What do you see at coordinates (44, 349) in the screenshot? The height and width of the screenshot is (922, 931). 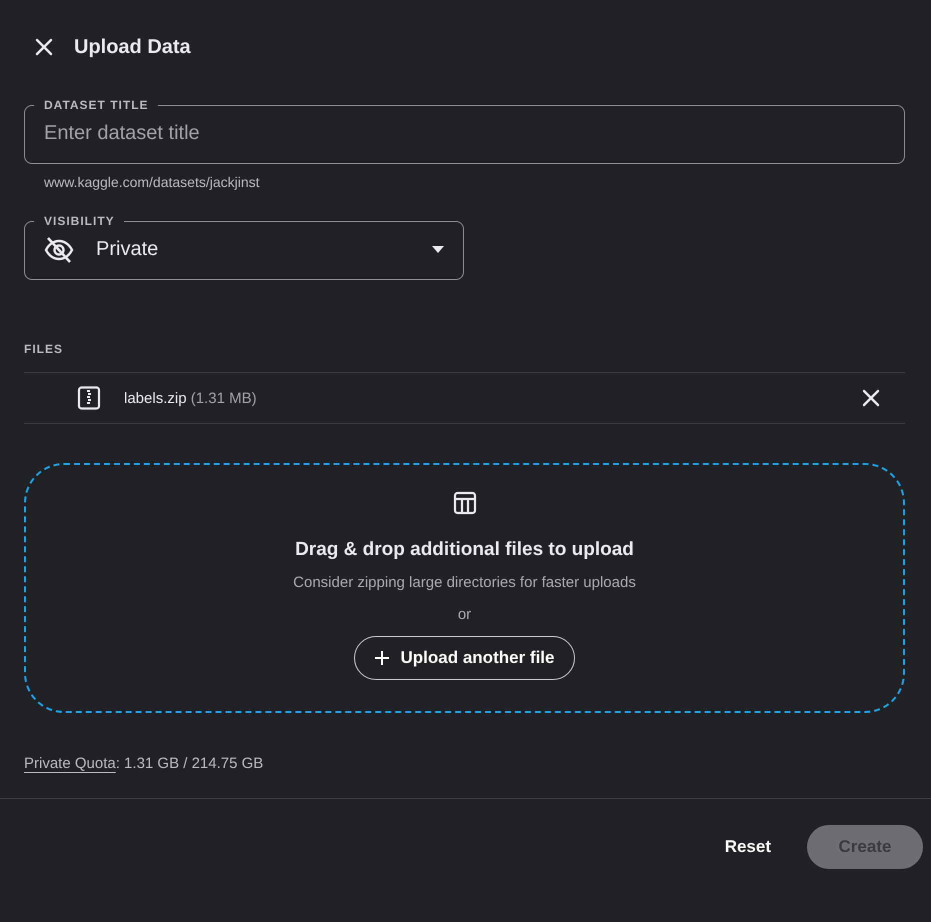 I see `section-heading: FILES` at bounding box center [44, 349].